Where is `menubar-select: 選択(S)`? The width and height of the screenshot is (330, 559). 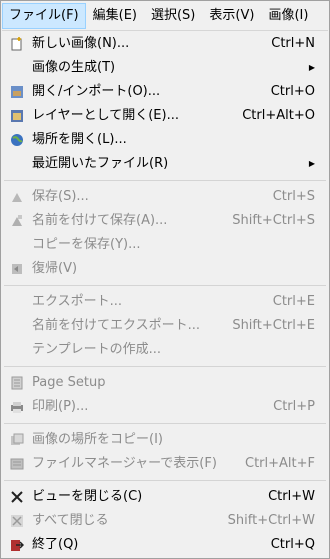
menubar-select: 選択(S) is located at coordinates (173, 16).